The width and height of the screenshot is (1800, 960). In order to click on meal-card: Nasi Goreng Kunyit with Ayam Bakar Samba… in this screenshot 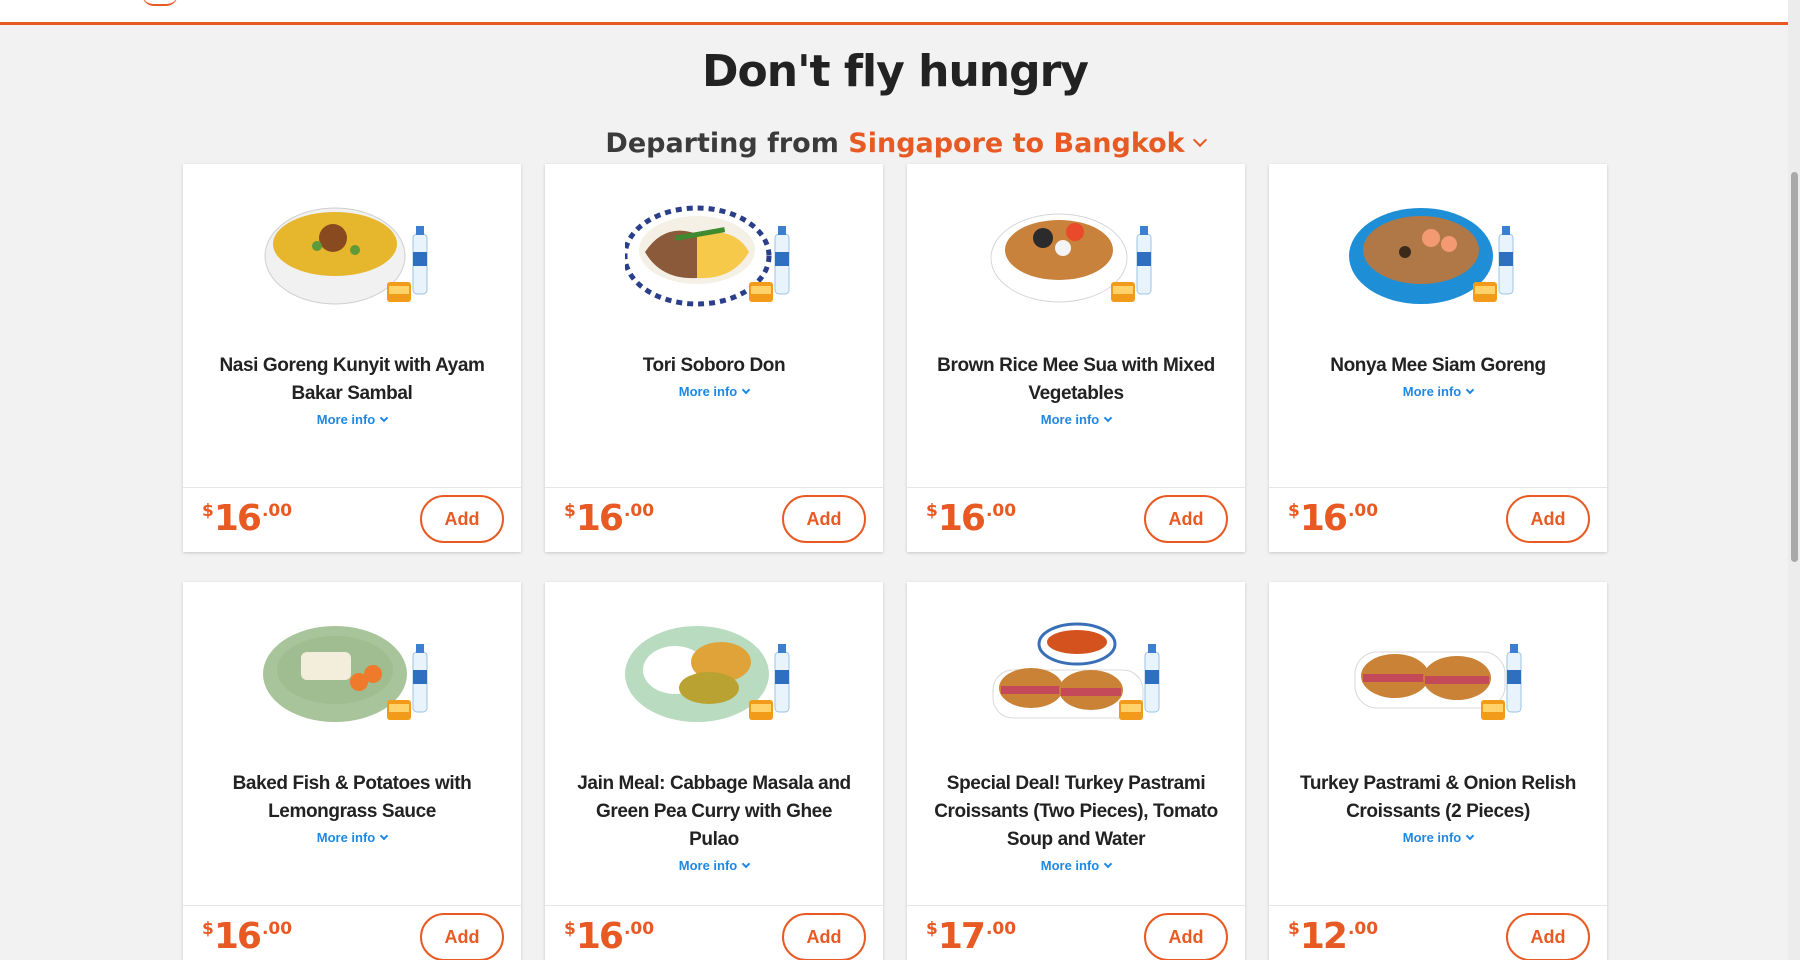, I will do `click(352, 358)`.